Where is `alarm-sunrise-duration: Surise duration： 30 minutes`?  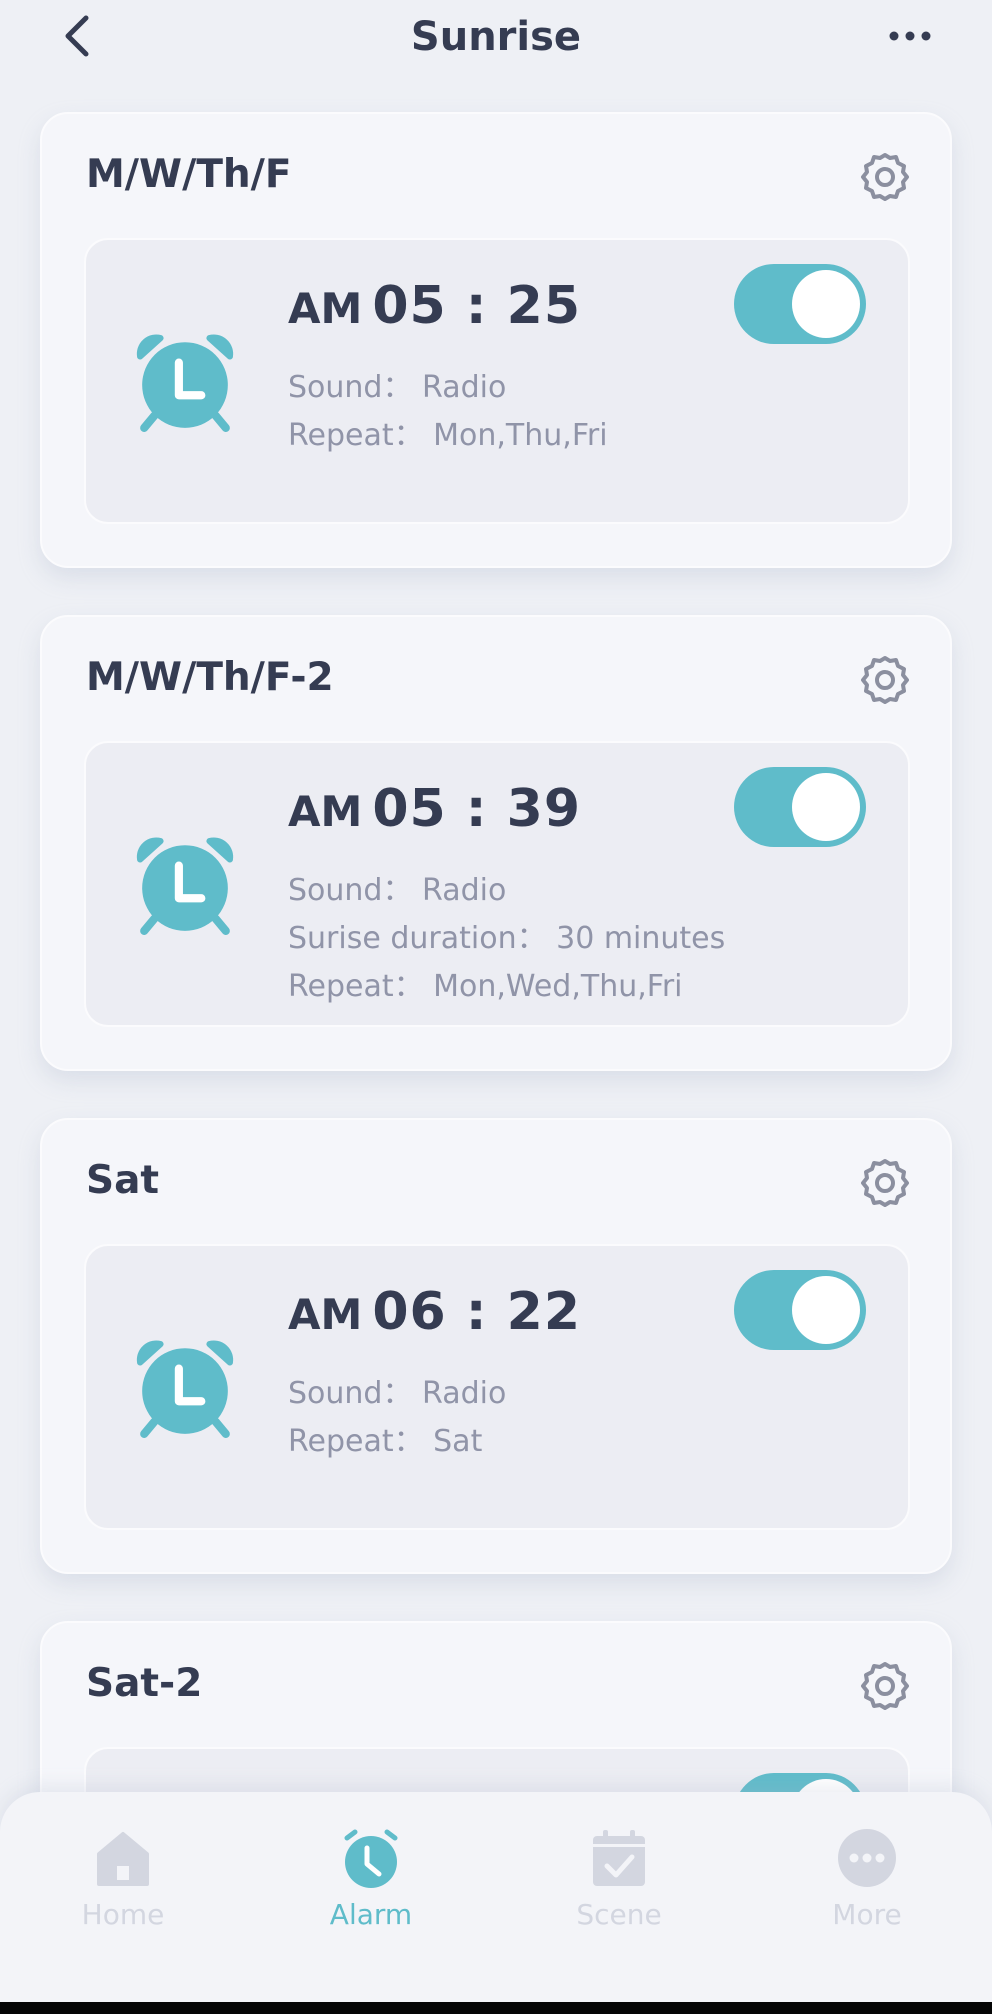 alarm-sunrise-duration: Surise duration： 30 minutes is located at coordinates (507, 938).